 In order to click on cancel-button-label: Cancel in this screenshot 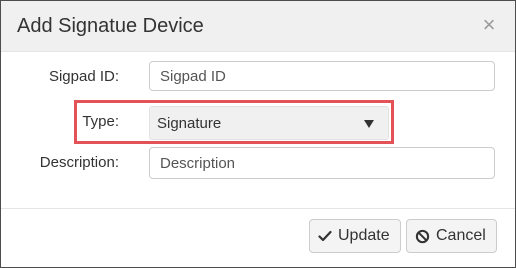, I will do `click(461, 235)`.